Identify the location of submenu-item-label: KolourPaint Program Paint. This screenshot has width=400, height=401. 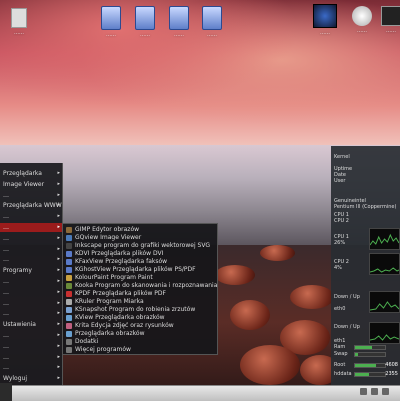
(114, 277).